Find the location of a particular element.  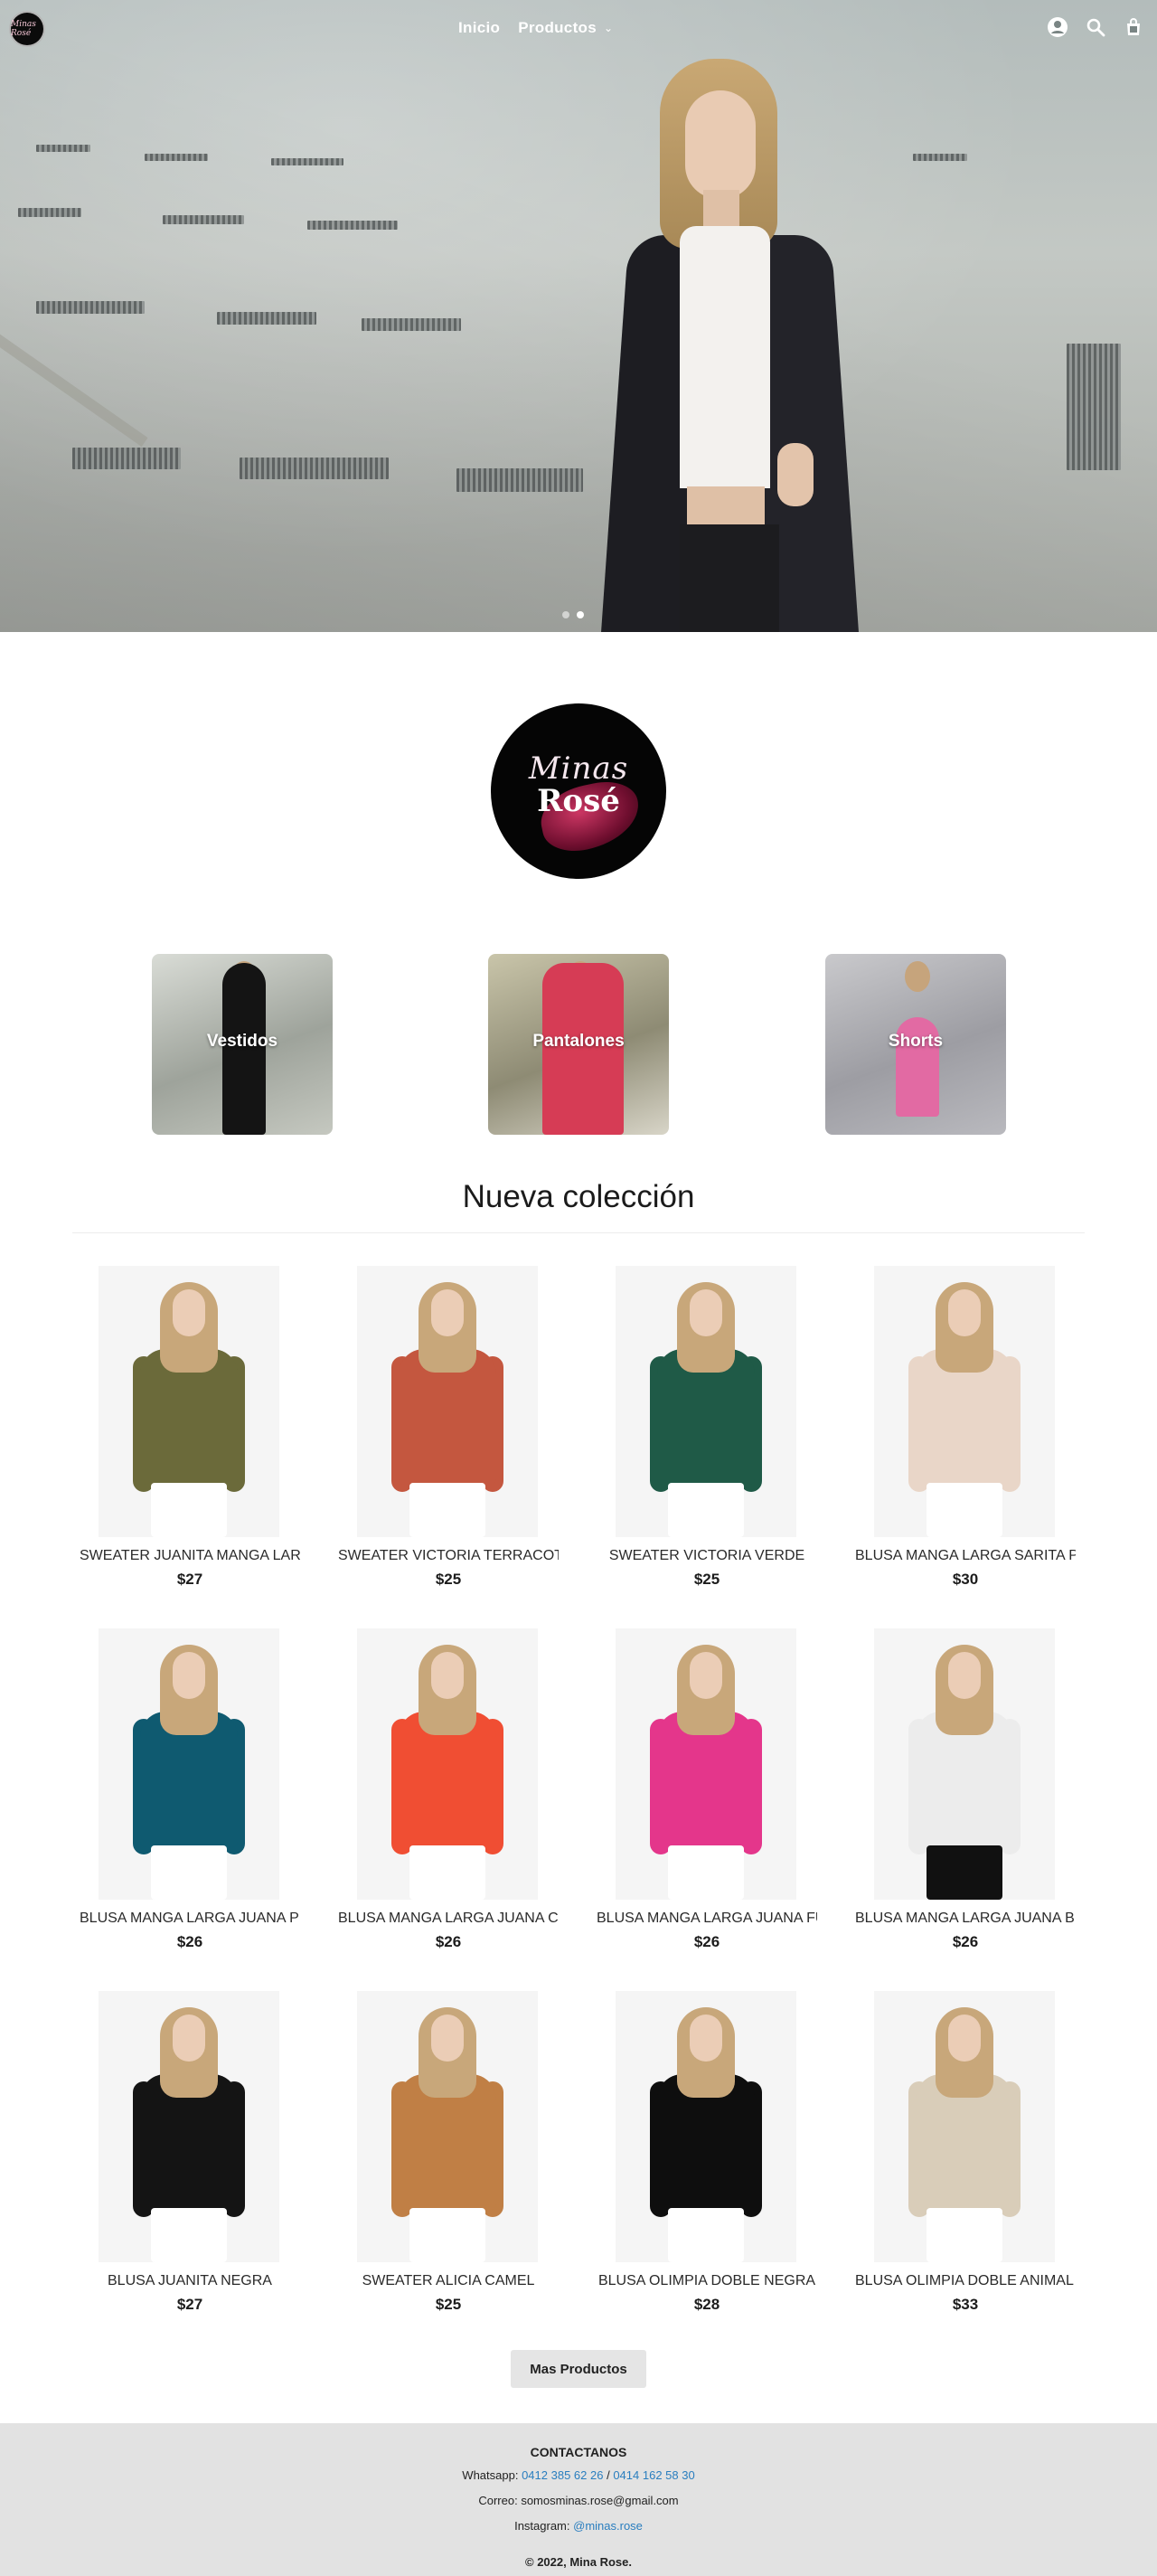

model-hand is located at coordinates (795, 474).